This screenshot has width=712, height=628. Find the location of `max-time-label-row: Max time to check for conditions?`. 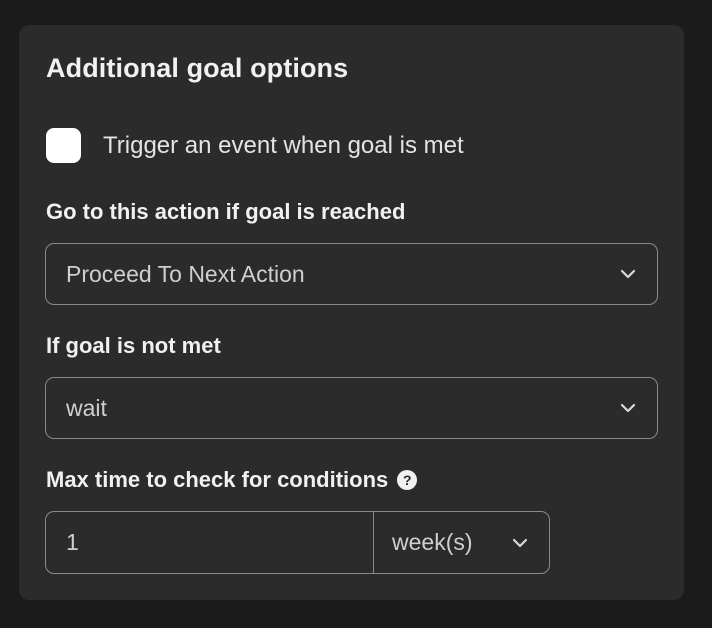

max-time-label-row: Max time to check for conditions? is located at coordinates (232, 480).